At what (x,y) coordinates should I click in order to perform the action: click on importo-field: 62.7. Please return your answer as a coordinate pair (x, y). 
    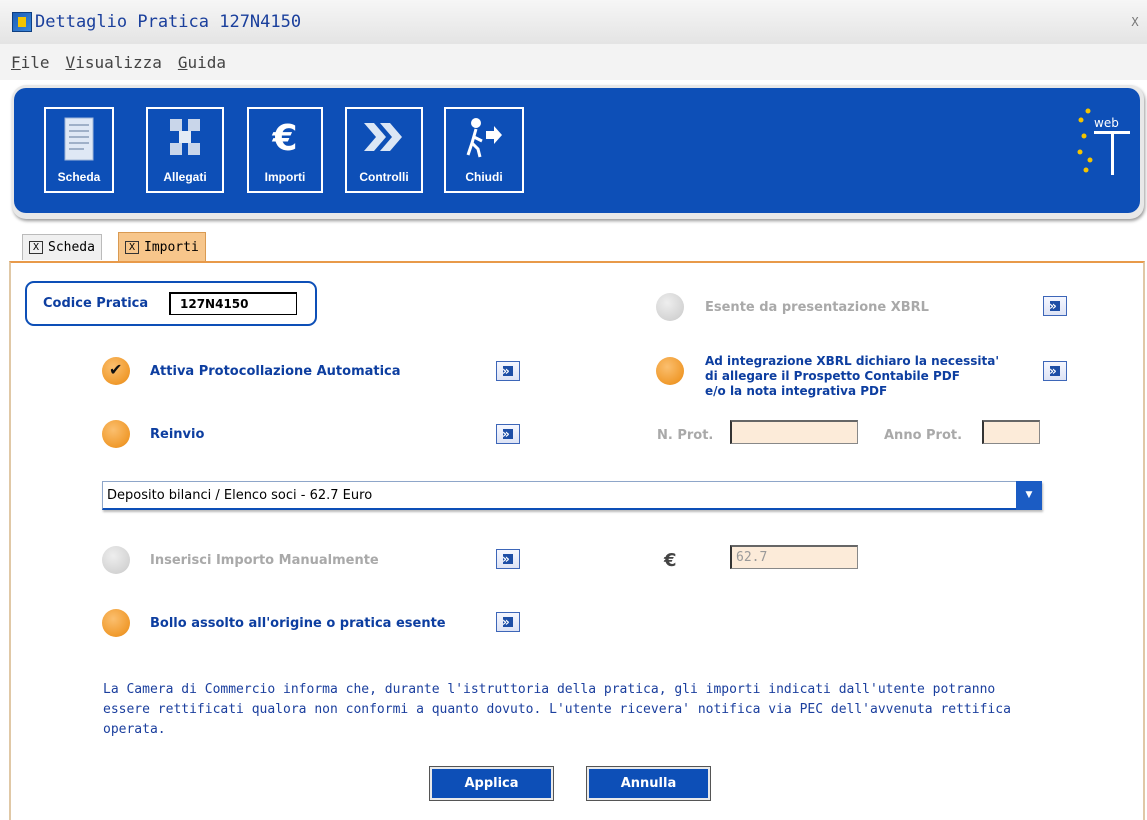
    Looking at the image, I should click on (794, 557).